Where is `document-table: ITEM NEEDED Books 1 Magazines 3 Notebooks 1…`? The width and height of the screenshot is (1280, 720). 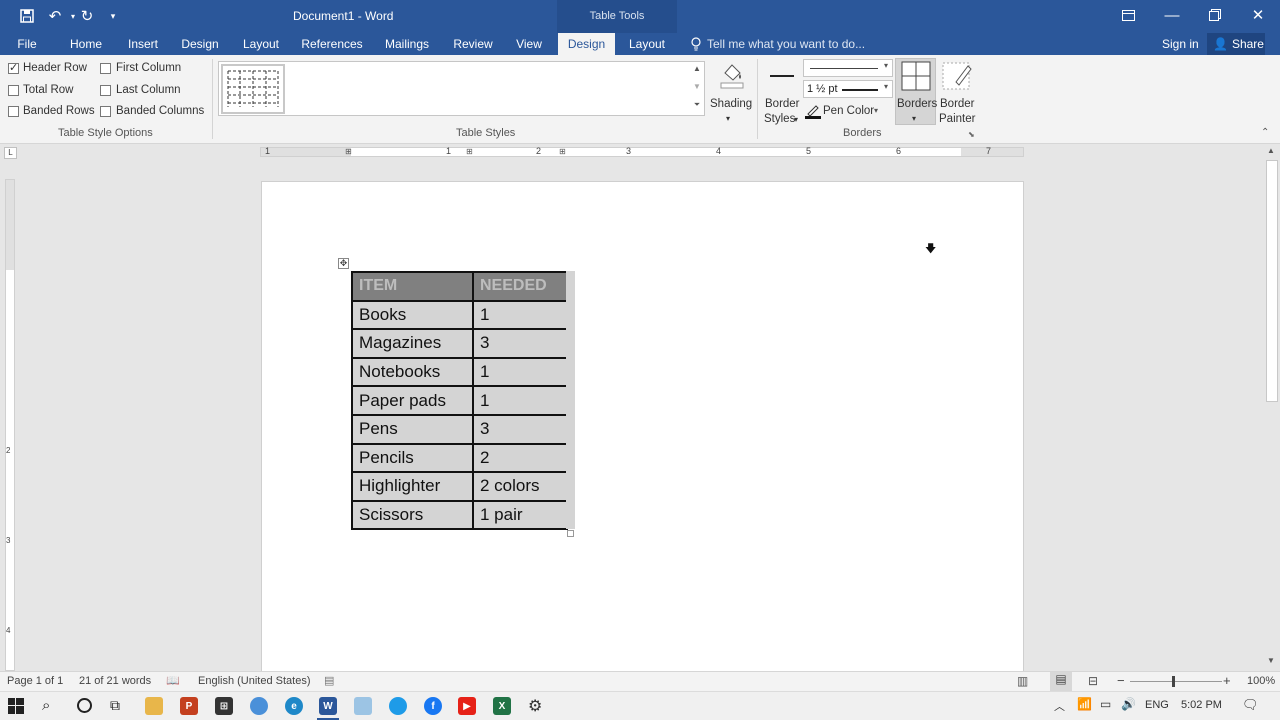
document-table: ITEM NEEDED Books 1 Magazines 3 Notebooks 1… is located at coordinates (459, 401).